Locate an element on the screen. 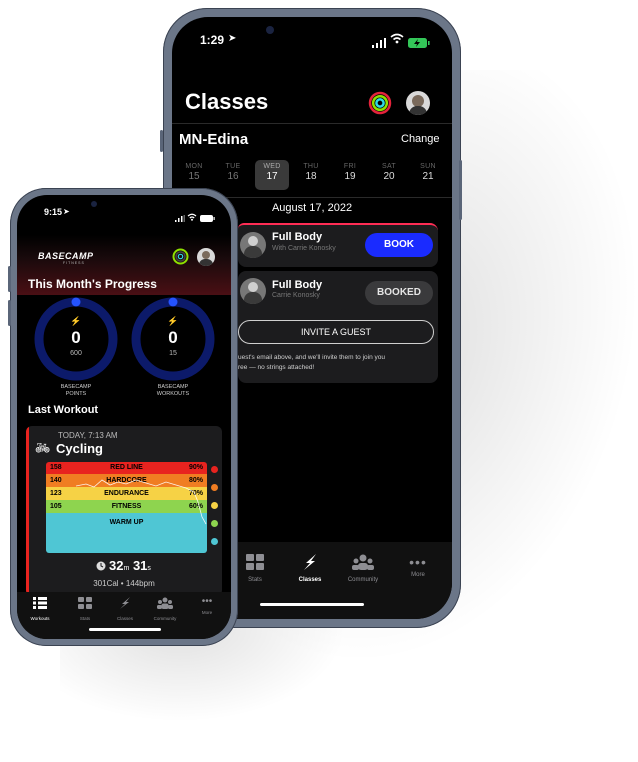  change-location-link: Change is located at coordinates (420, 139).